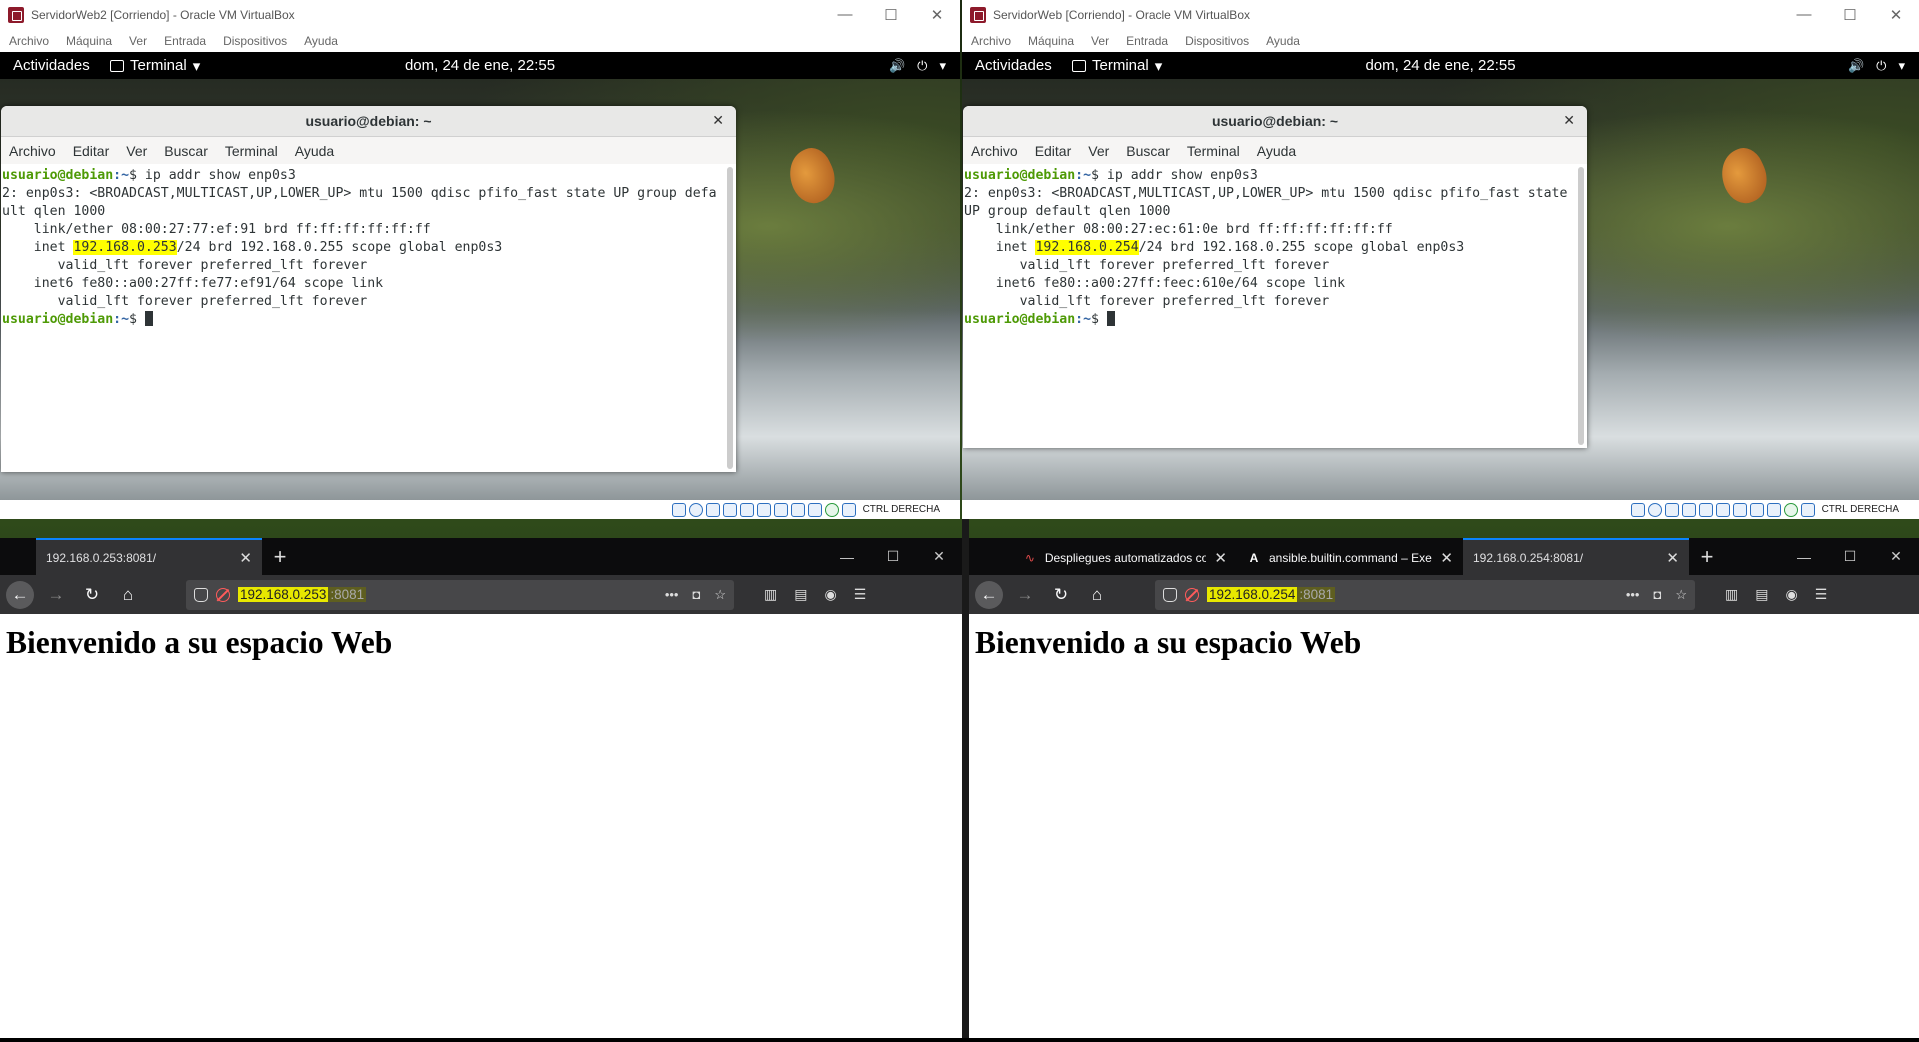 The width and height of the screenshot is (1919, 1042). What do you see at coordinates (20, 594) in the screenshot?
I see `back-icon: ←` at bounding box center [20, 594].